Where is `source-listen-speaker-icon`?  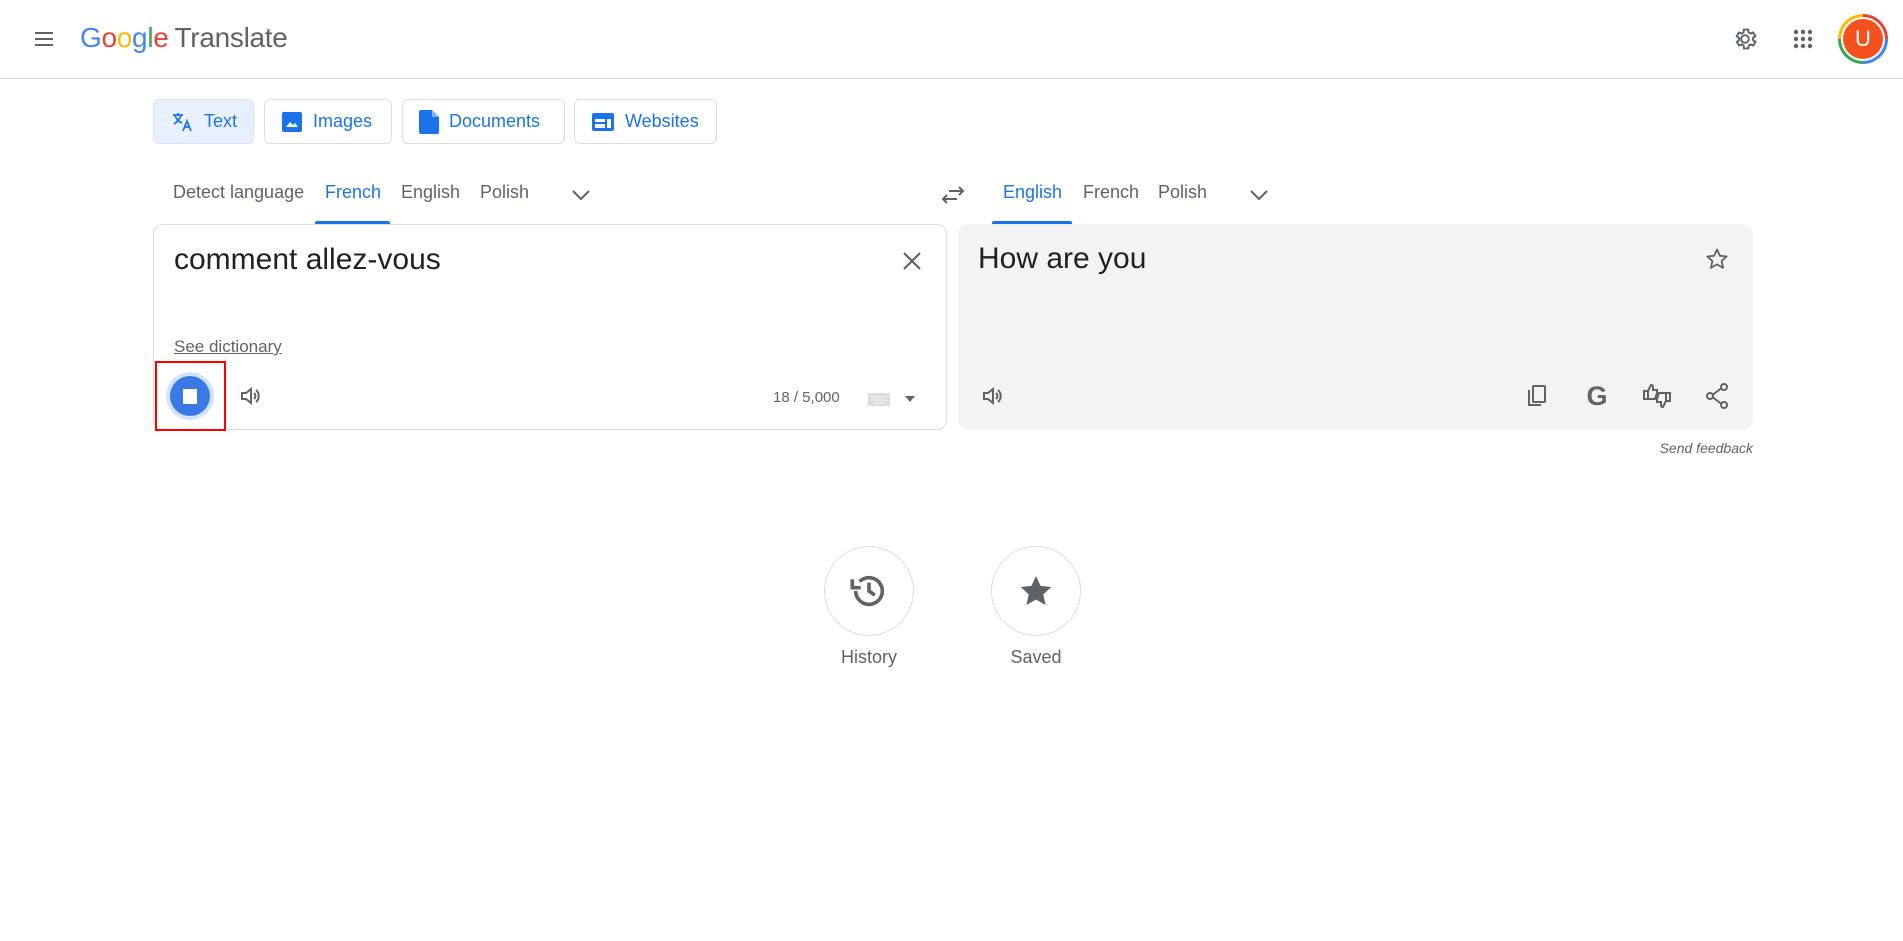
source-listen-speaker-icon is located at coordinates (251, 396).